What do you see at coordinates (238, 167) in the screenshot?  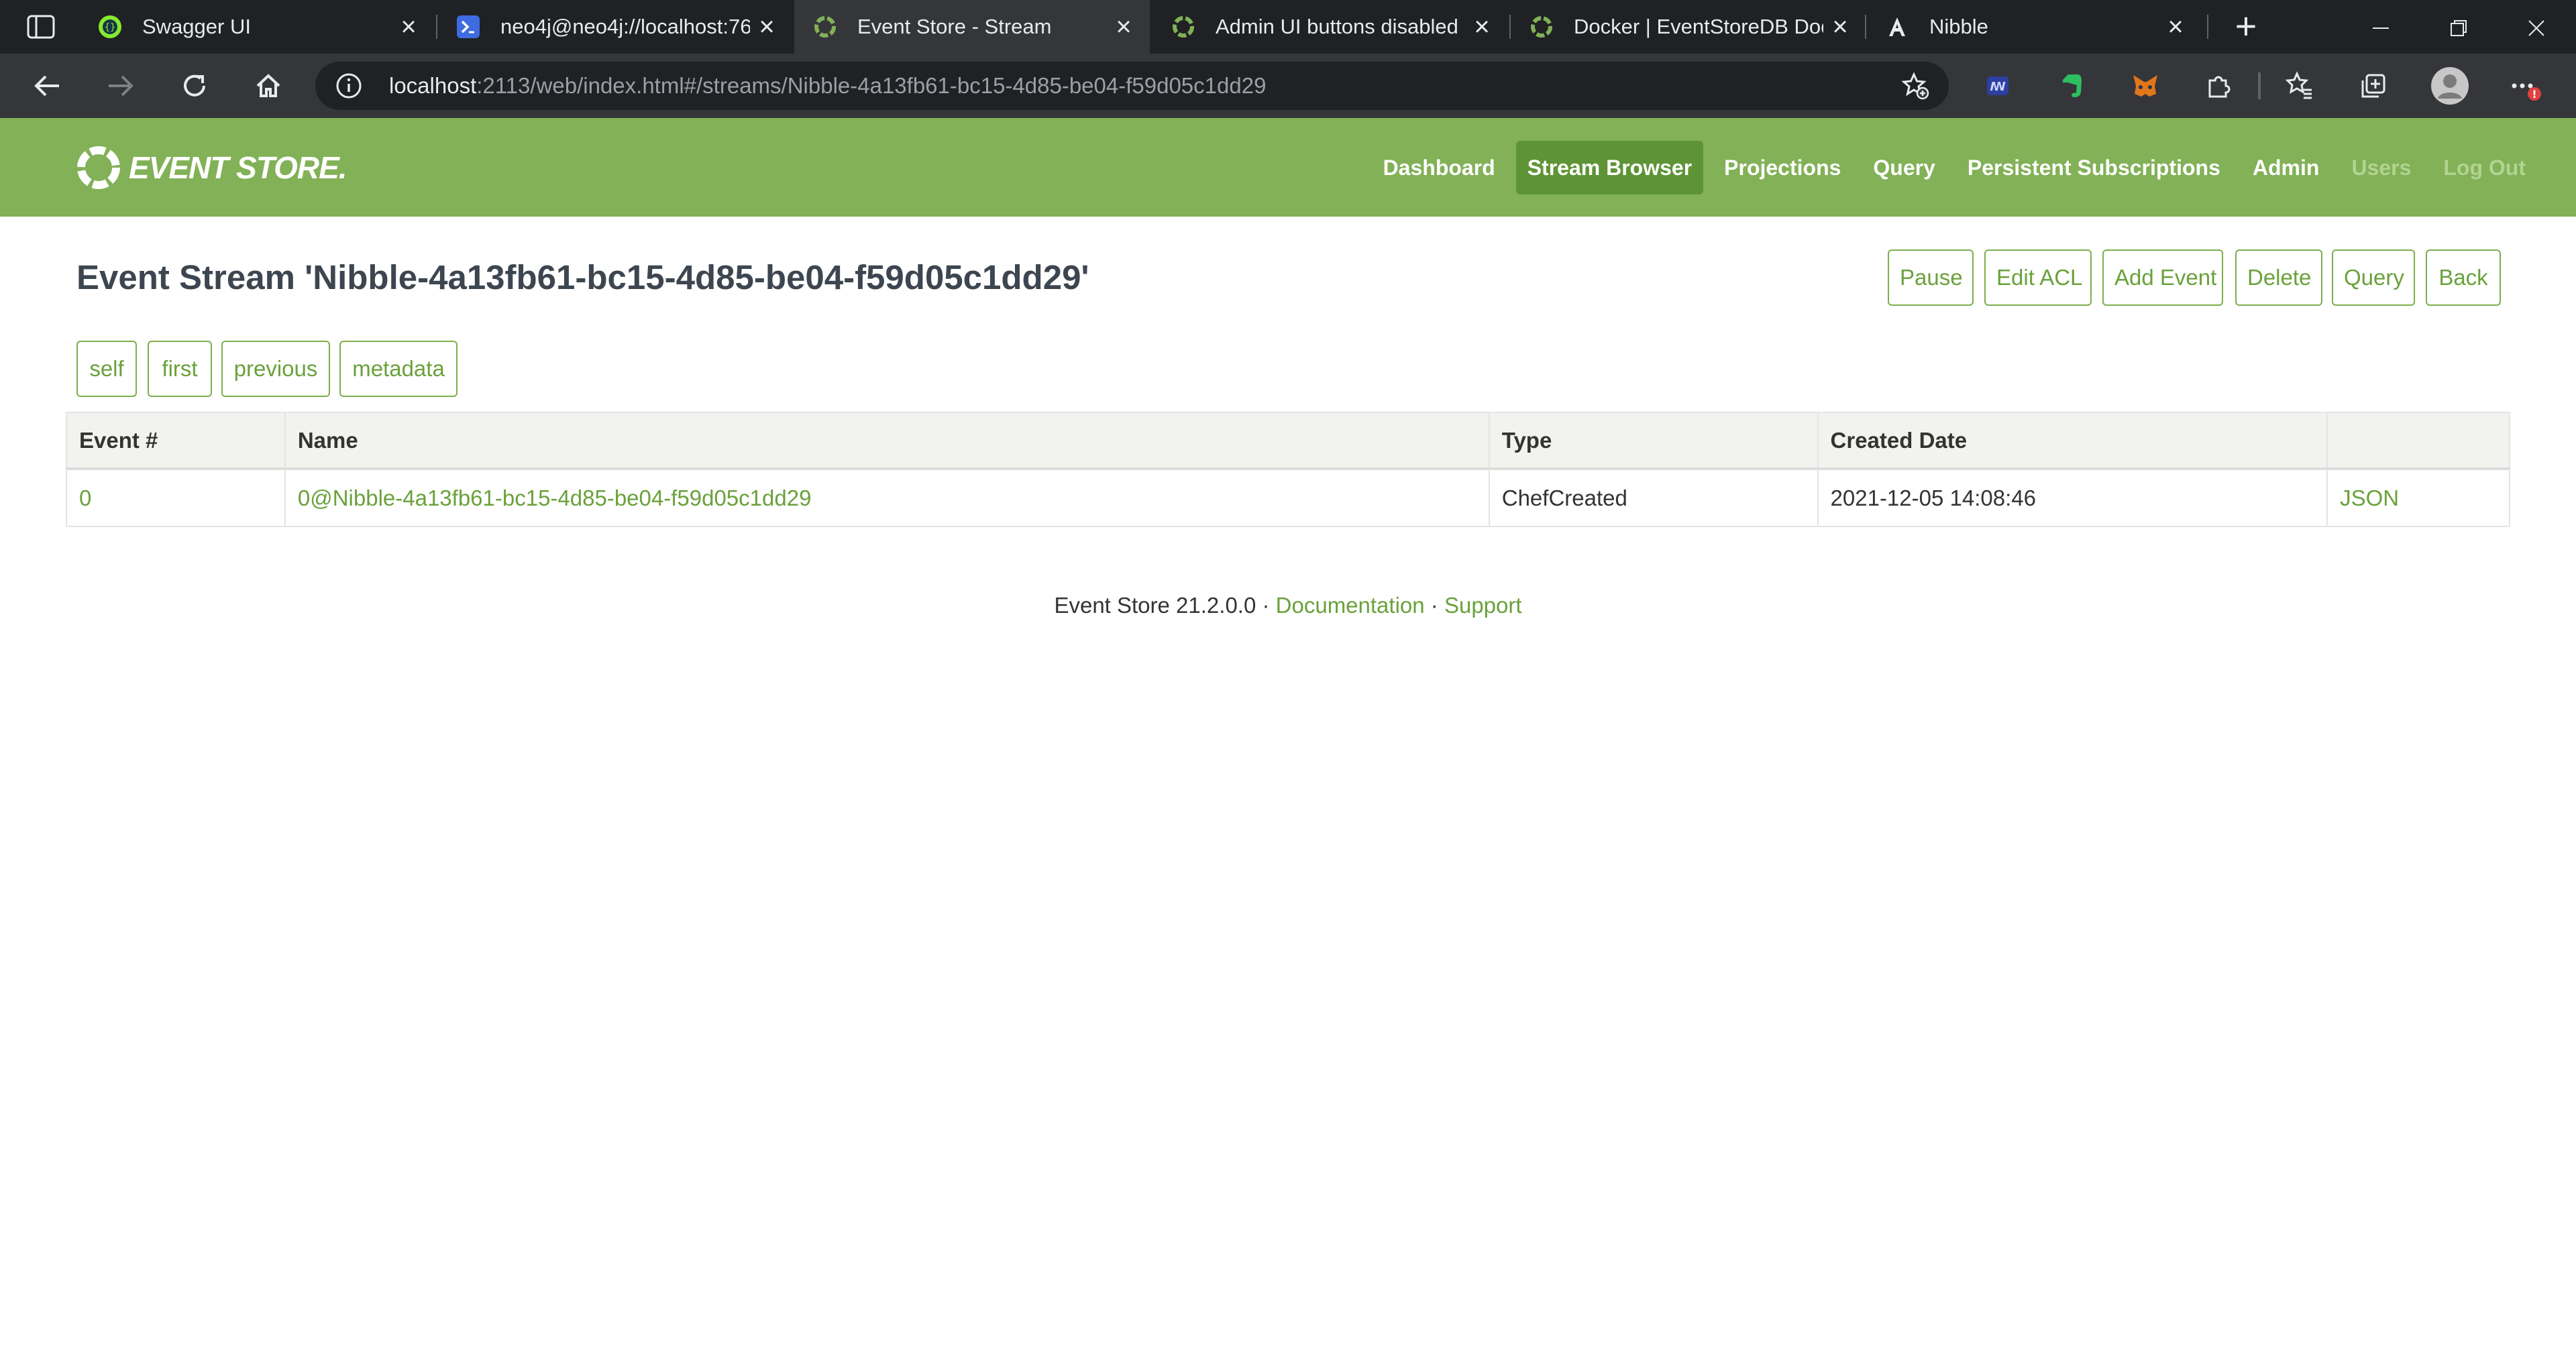 I see `logo-text: EVENT STORE.` at bounding box center [238, 167].